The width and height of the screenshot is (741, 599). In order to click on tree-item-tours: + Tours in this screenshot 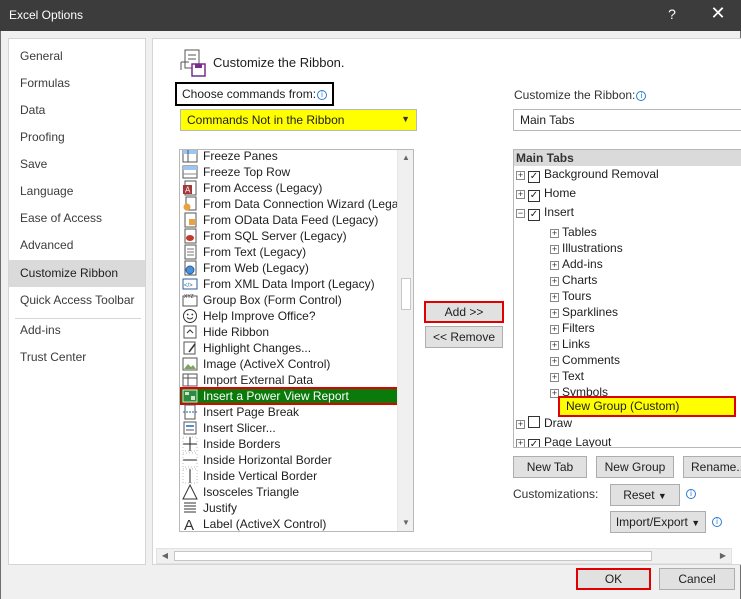, I will do `click(570, 297)`.